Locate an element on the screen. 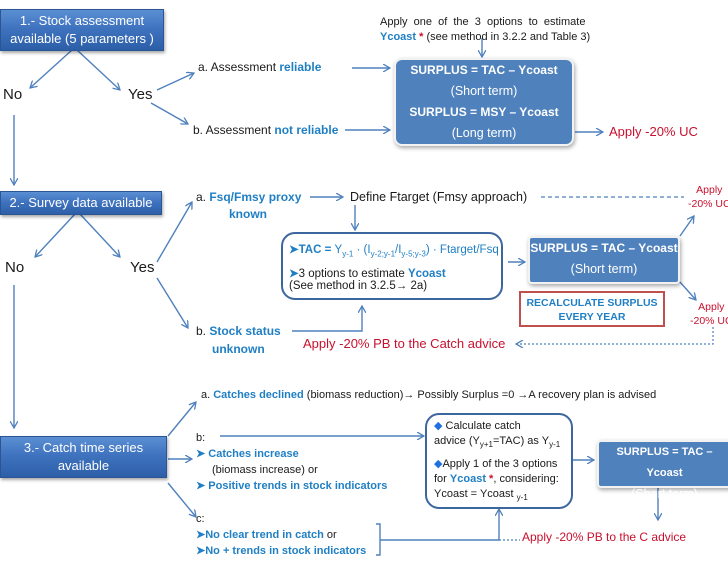 This screenshot has height=576, width=728. step1-option-b: b. Assessment not reliable is located at coordinates (266, 130).